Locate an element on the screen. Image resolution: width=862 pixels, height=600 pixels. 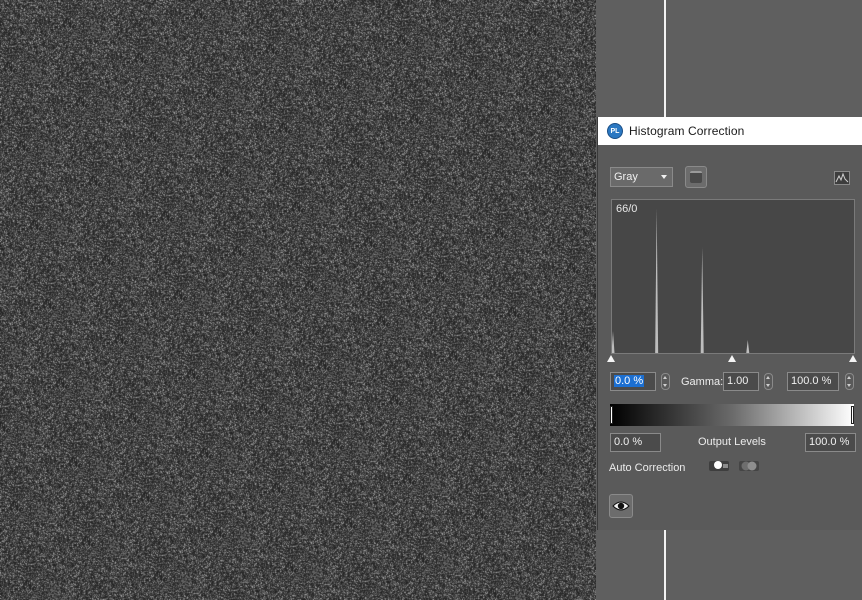
gamma-value: 1.00 is located at coordinates (738, 381).